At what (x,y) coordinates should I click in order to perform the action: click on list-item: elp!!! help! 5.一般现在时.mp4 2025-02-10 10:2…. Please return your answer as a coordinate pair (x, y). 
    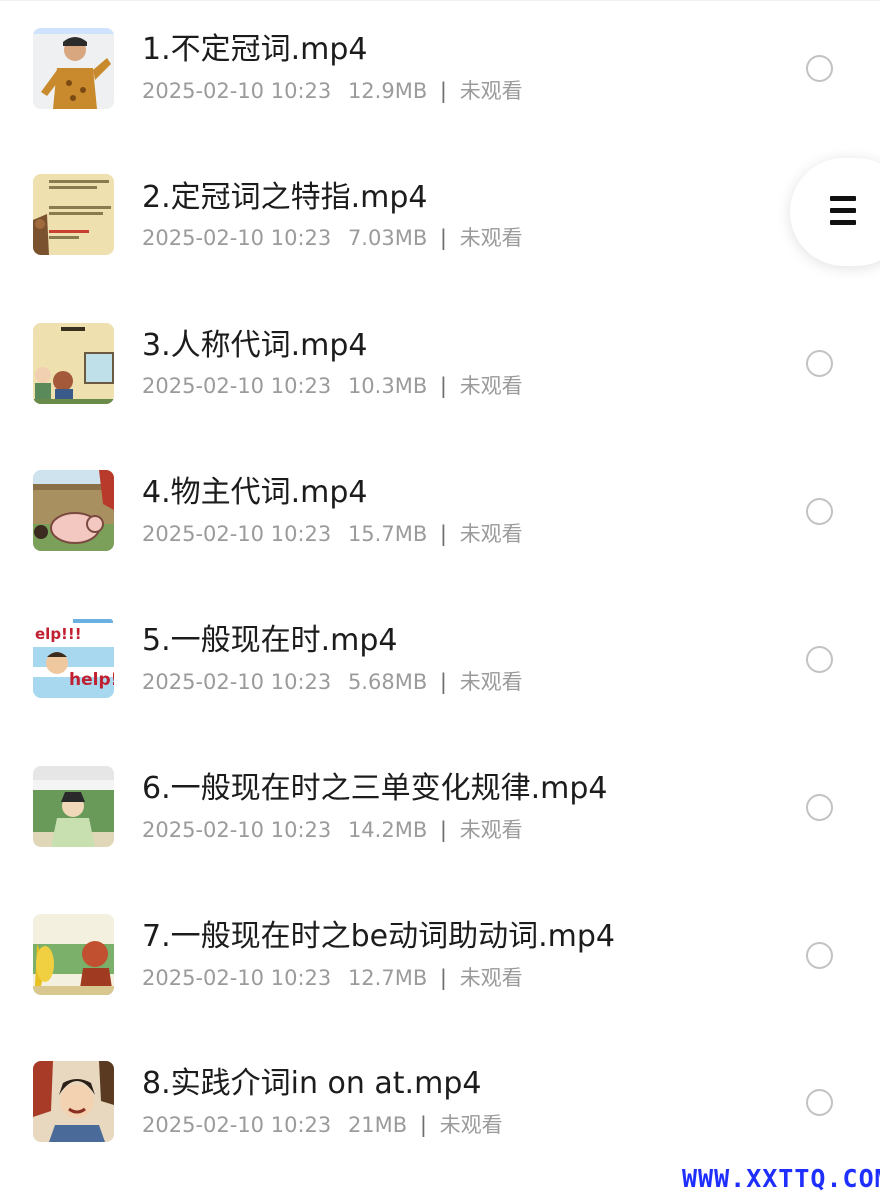
    Looking at the image, I should click on (440, 666).